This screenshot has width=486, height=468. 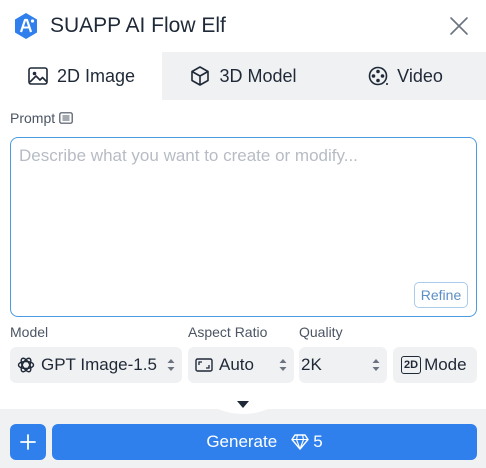 I want to click on mode-tabs: 2D Image 3D Model Video, so click(x=243, y=76).